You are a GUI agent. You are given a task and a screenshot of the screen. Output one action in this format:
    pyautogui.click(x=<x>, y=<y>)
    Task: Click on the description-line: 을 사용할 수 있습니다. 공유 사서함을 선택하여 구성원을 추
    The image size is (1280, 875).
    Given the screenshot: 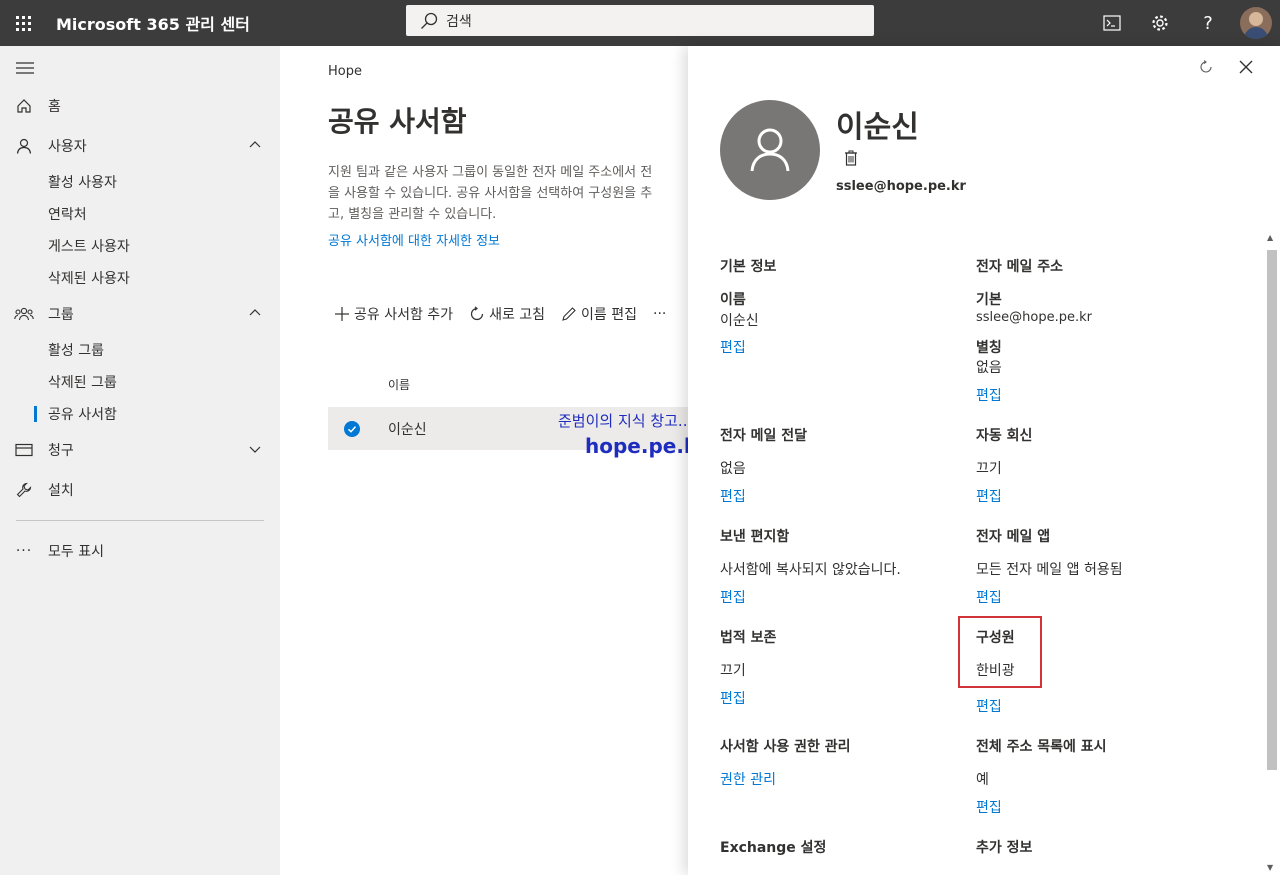 What is the action you would take?
    pyautogui.click(x=490, y=193)
    